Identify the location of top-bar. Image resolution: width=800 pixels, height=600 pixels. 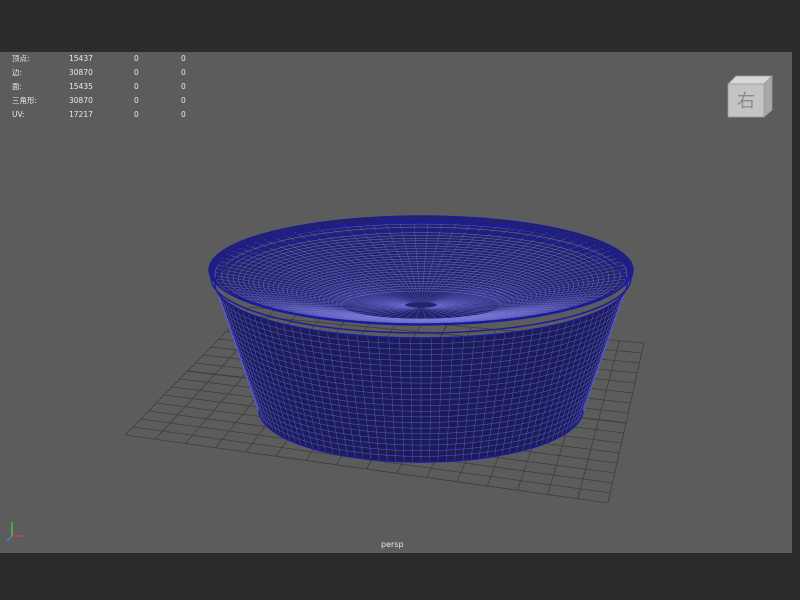
(400, 26).